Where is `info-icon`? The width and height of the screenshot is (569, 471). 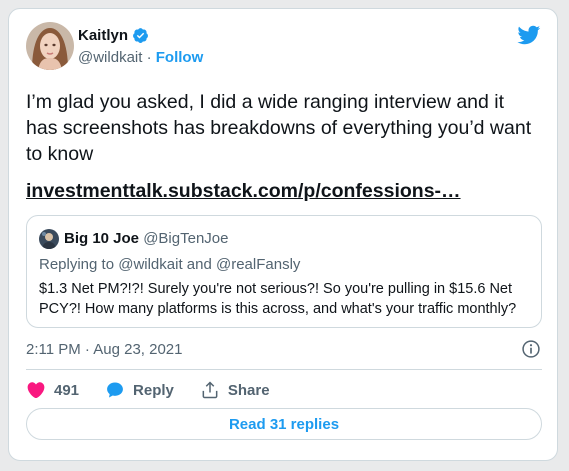
info-icon is located at coordinates (531, 349).